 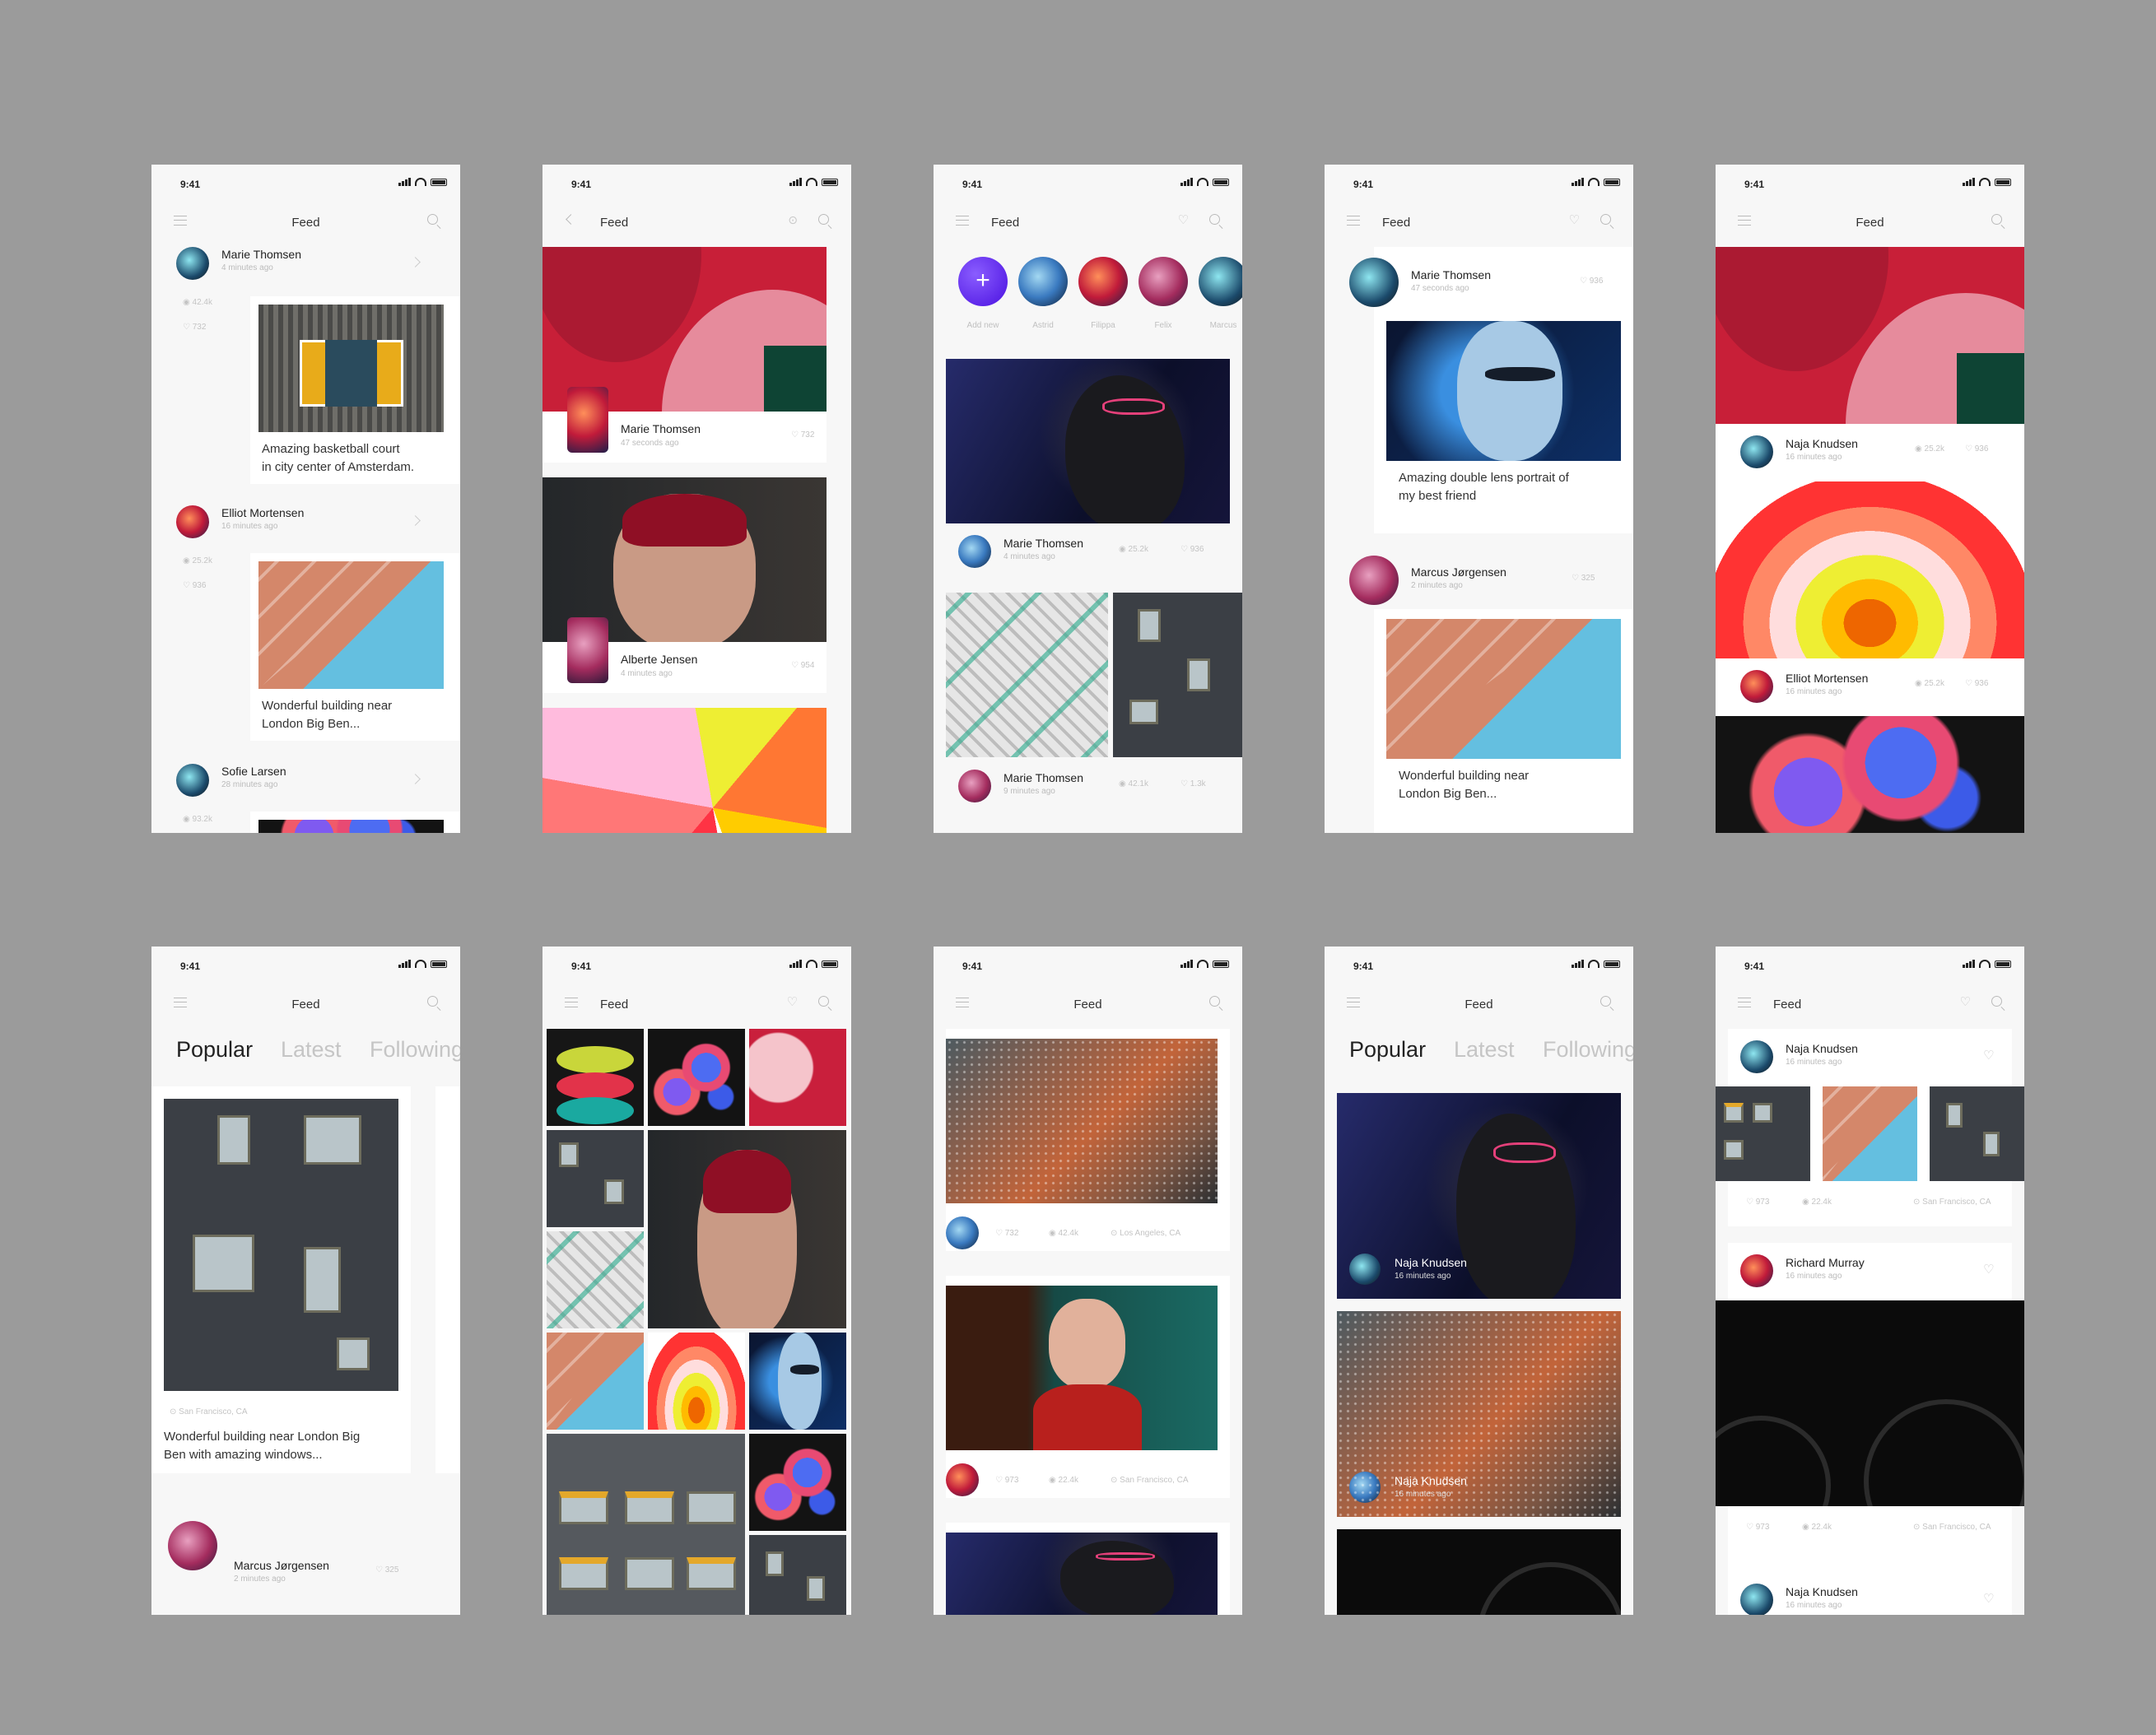 I want to click on post-card, so click(x=1088, y=1569).